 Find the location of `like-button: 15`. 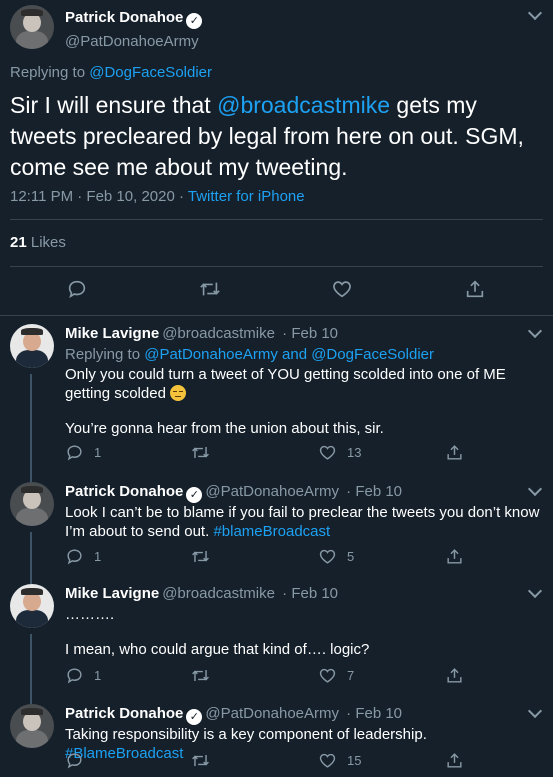

like-button: 15 is located at coordinates (339, 760).